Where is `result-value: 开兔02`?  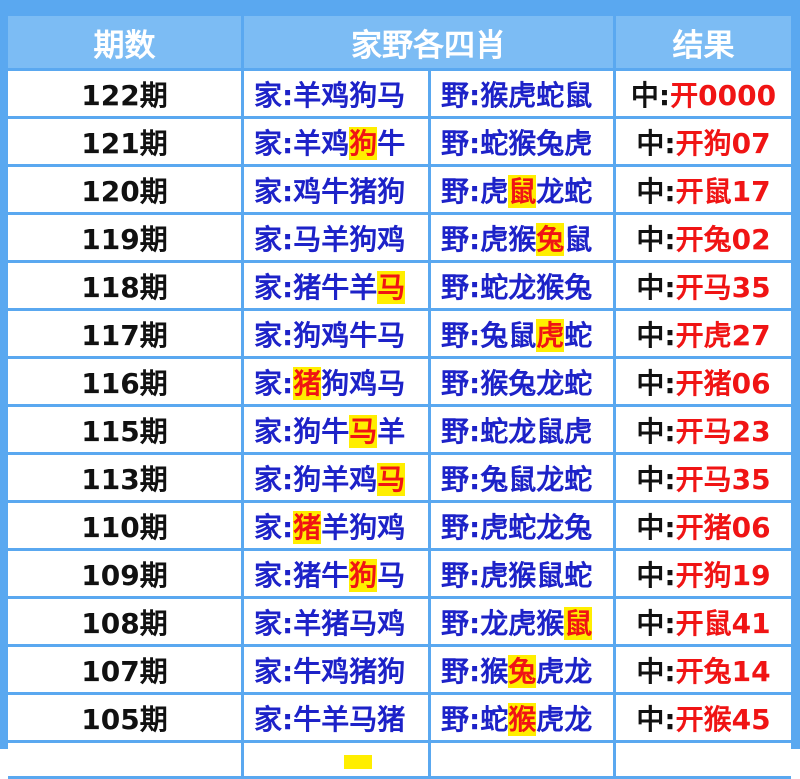
result-value: 开兔02 is located at coordinates (723, 239).